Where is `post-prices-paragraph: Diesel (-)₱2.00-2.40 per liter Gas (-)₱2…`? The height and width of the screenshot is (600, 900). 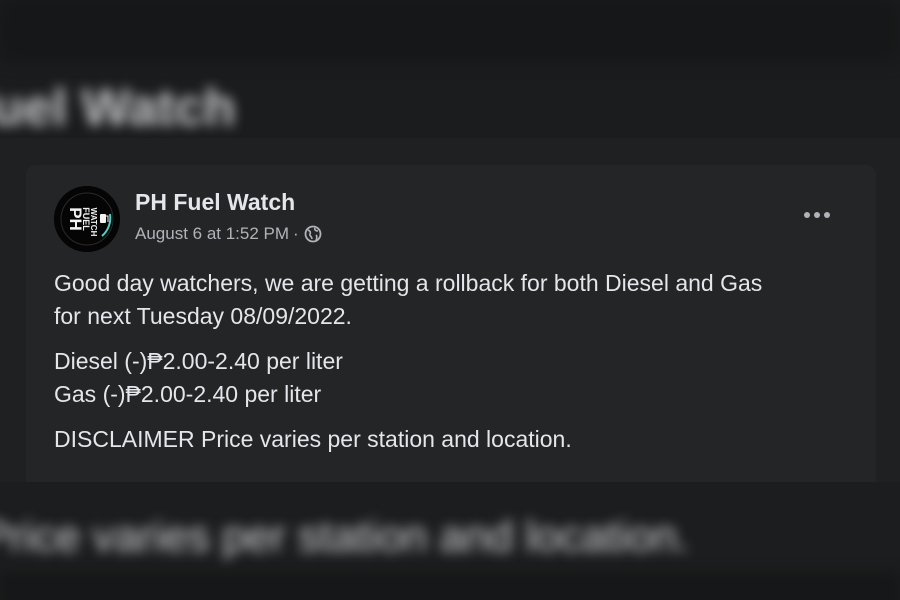
post-prices-paragraph: Diesel (-)₱2.00-2.40 per liter Gas (-)₱2… is located at coordinates (454, 378).